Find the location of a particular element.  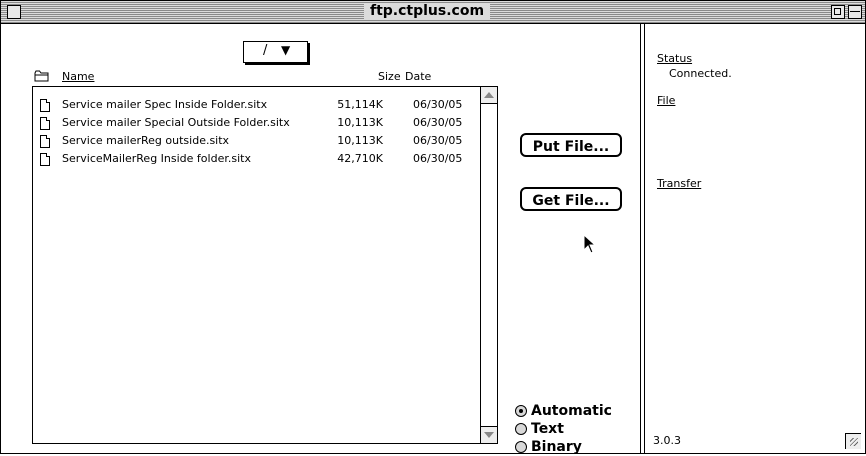

file-name: ServiceMailerReg Inside folder.sitx is located at coordinates (156, 158).